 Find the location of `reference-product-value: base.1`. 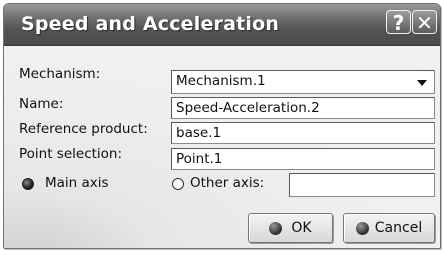

reference-product-value: base.1 is located at coordinates (199, 133).